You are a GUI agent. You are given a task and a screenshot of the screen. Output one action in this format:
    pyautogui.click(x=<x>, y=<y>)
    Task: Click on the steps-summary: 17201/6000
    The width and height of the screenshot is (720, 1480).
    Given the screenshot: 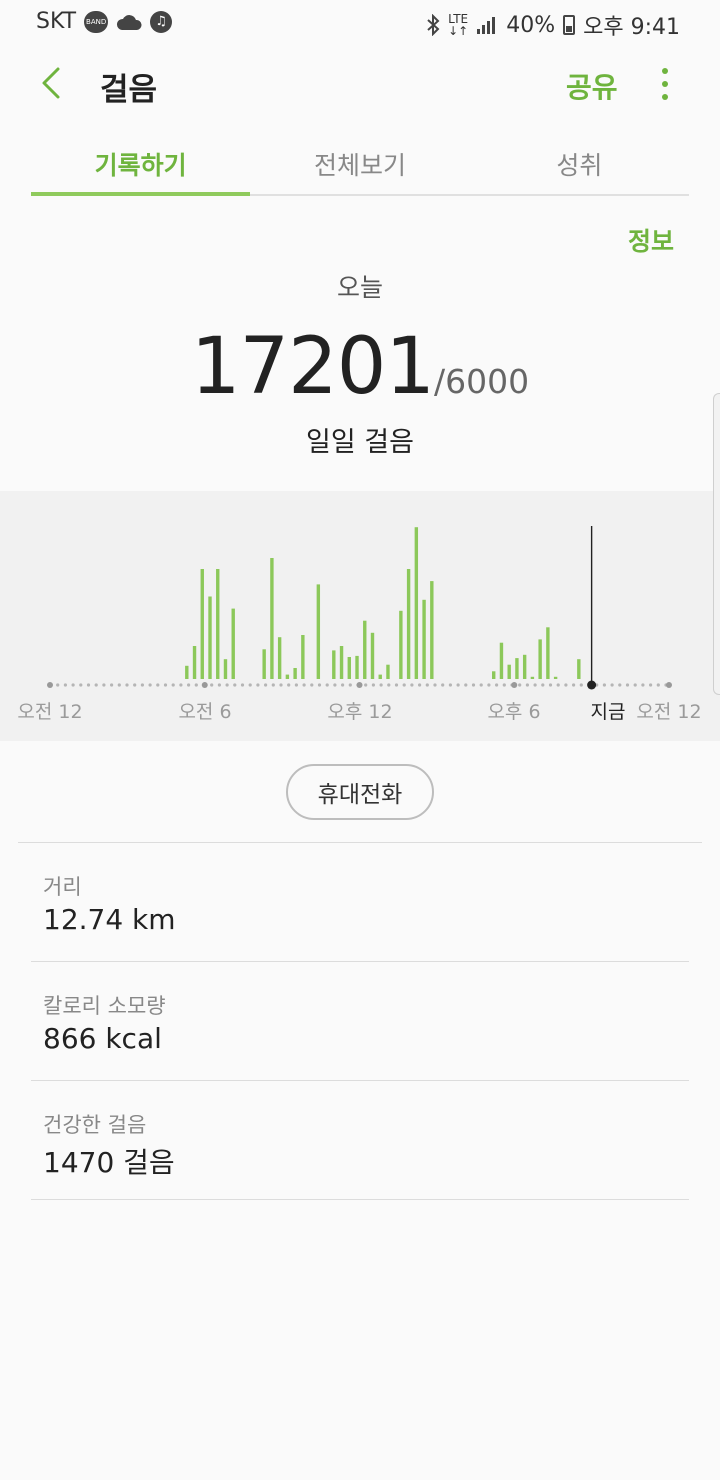 What is the action you would take?
    pyautogui.click(x=360, y=367)
    